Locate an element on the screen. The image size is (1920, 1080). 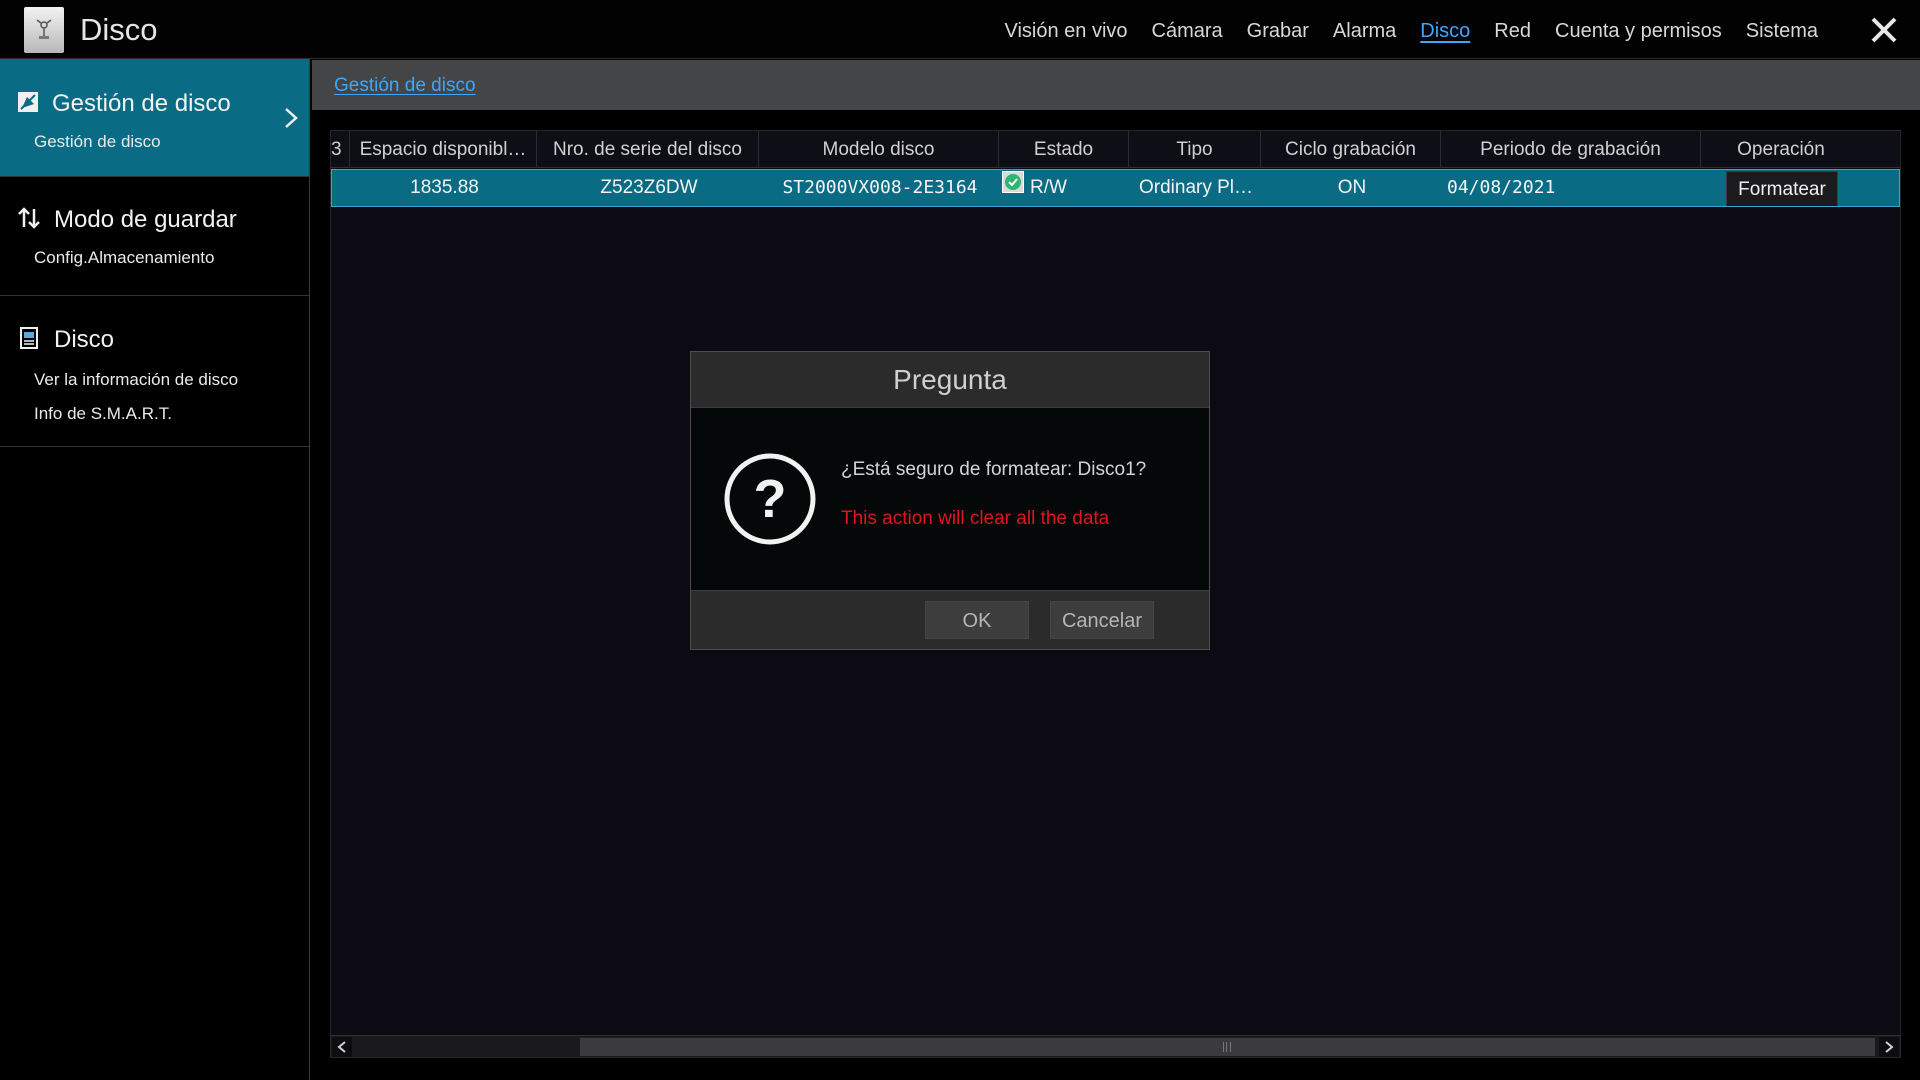
cancel-button: Cancelar is located at coordinates (1102, 620).